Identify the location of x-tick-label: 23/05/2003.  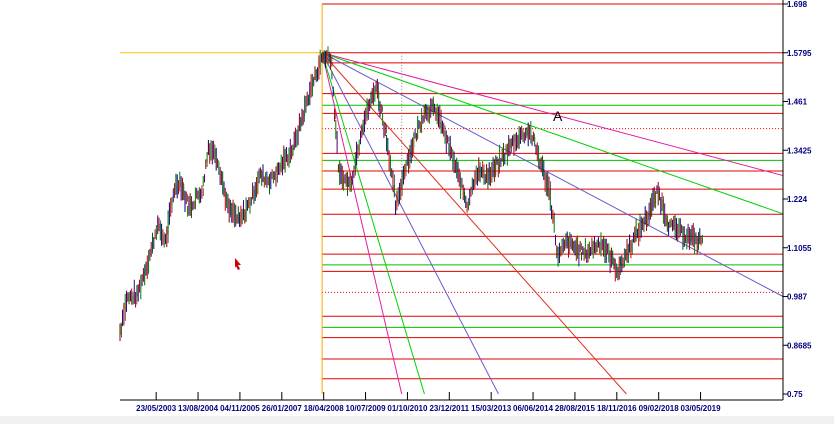
(156, 408).